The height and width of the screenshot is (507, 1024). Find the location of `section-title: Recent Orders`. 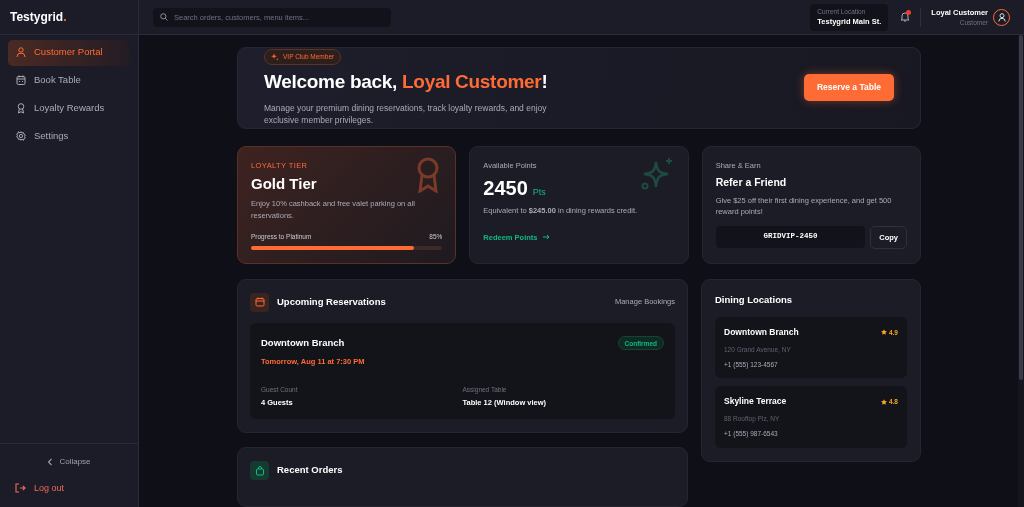

section-title: Recent Orders is located at coordinates (310, 470).